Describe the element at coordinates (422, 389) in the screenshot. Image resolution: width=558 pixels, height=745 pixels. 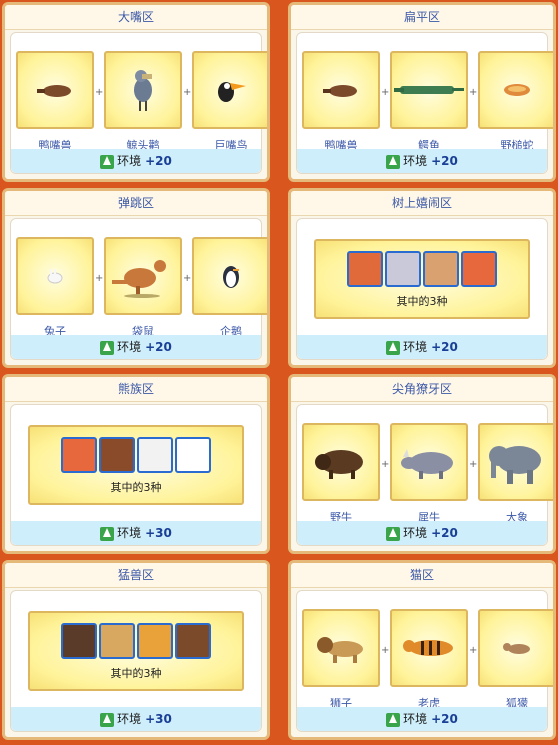
I see `zone-title: 尖角獠牙区` at that location.